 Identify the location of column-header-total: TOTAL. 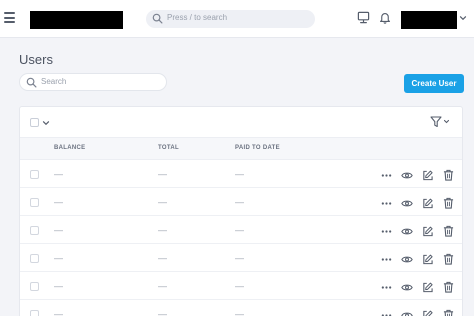
(168, 148).